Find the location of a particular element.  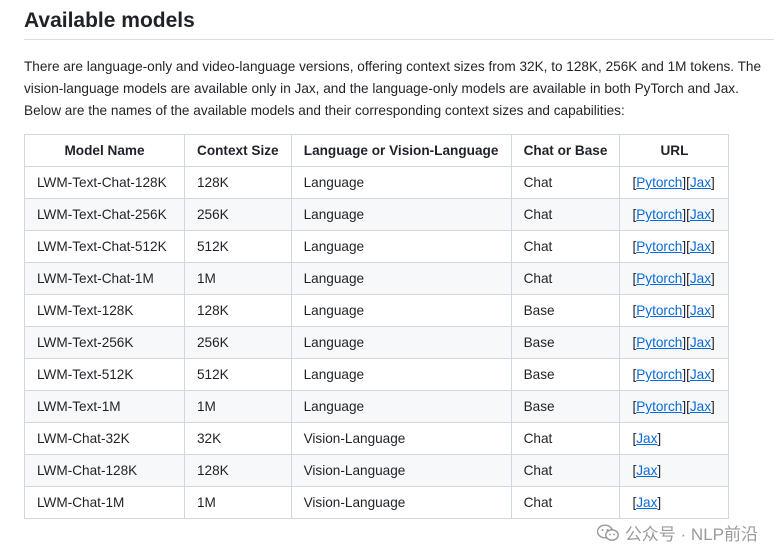

cell-model-name: LWM-Text-128K is located at coordinates (104, 310).